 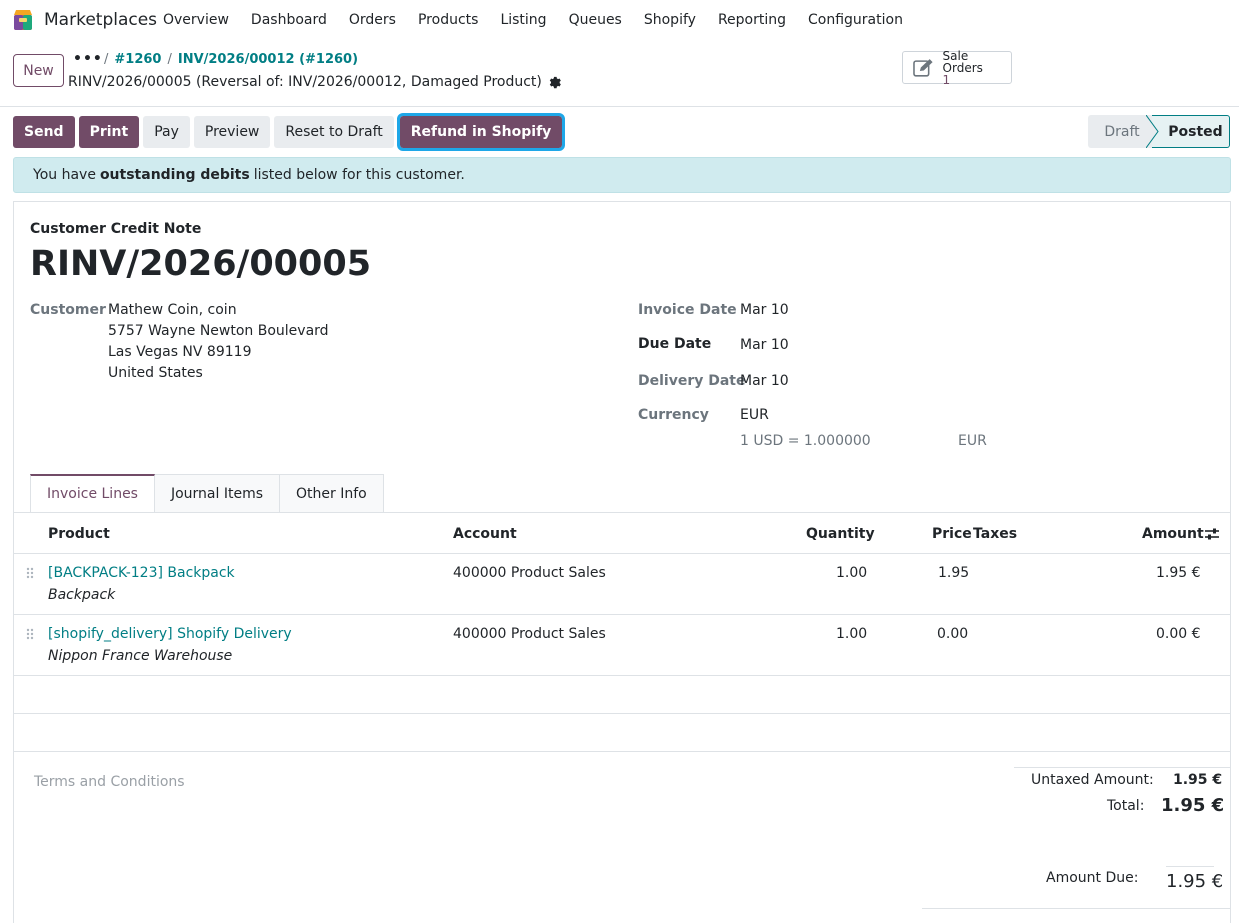 I want to click on invoice-date-field: Mar 10, so click(x=764, y=310).